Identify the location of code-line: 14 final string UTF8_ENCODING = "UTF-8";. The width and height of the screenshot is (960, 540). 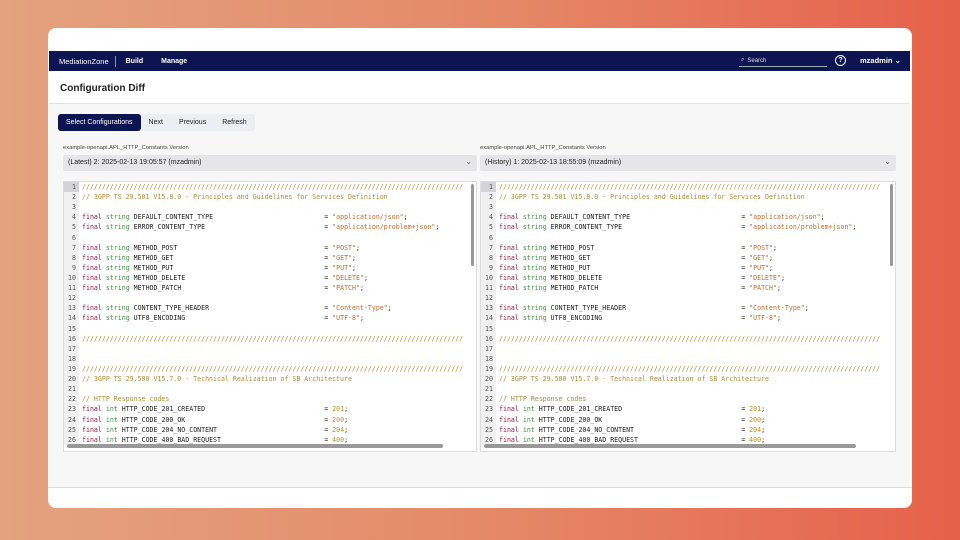
(270, 318).